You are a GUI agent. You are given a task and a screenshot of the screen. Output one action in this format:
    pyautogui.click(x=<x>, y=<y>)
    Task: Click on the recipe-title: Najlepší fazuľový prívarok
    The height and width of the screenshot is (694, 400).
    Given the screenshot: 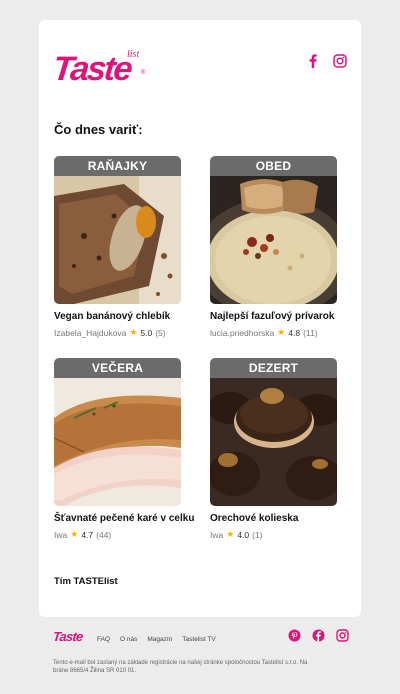 What is the action you would take?
    pyautogui.click(x=273, y=316)
    